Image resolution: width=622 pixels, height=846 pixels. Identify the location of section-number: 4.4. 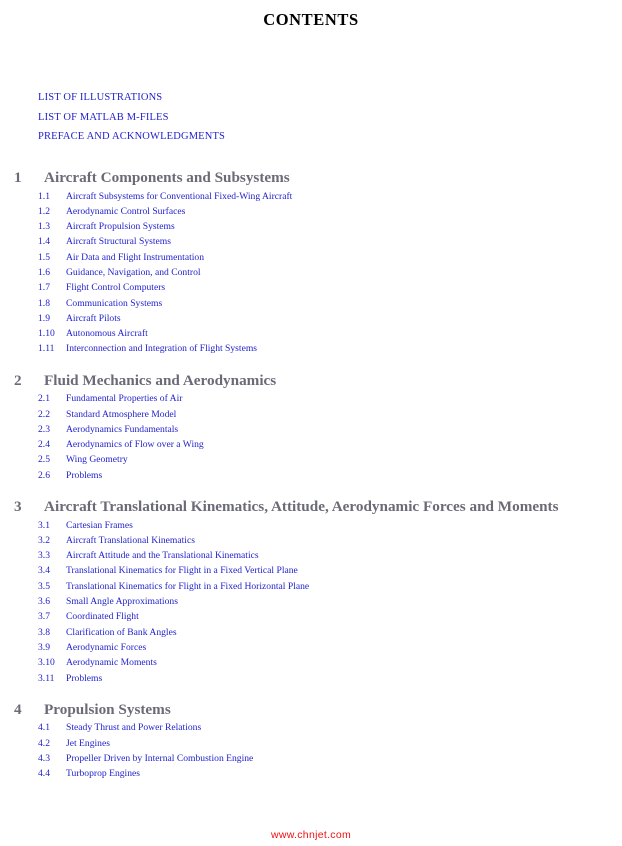
(44, 774).